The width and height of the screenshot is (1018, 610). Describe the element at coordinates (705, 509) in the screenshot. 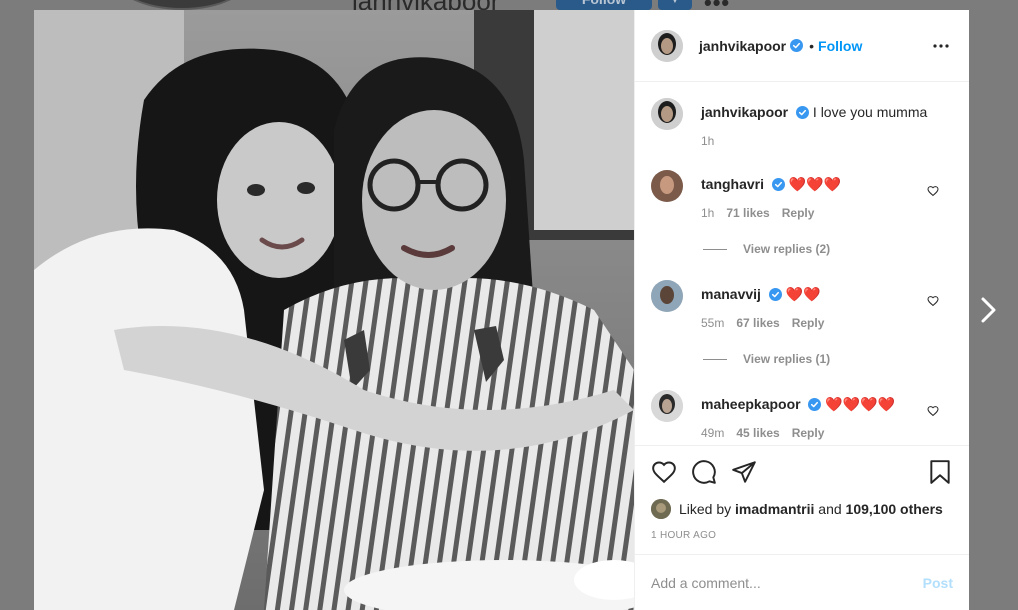

I see `liked-by-prefix: Liked by` at that location.